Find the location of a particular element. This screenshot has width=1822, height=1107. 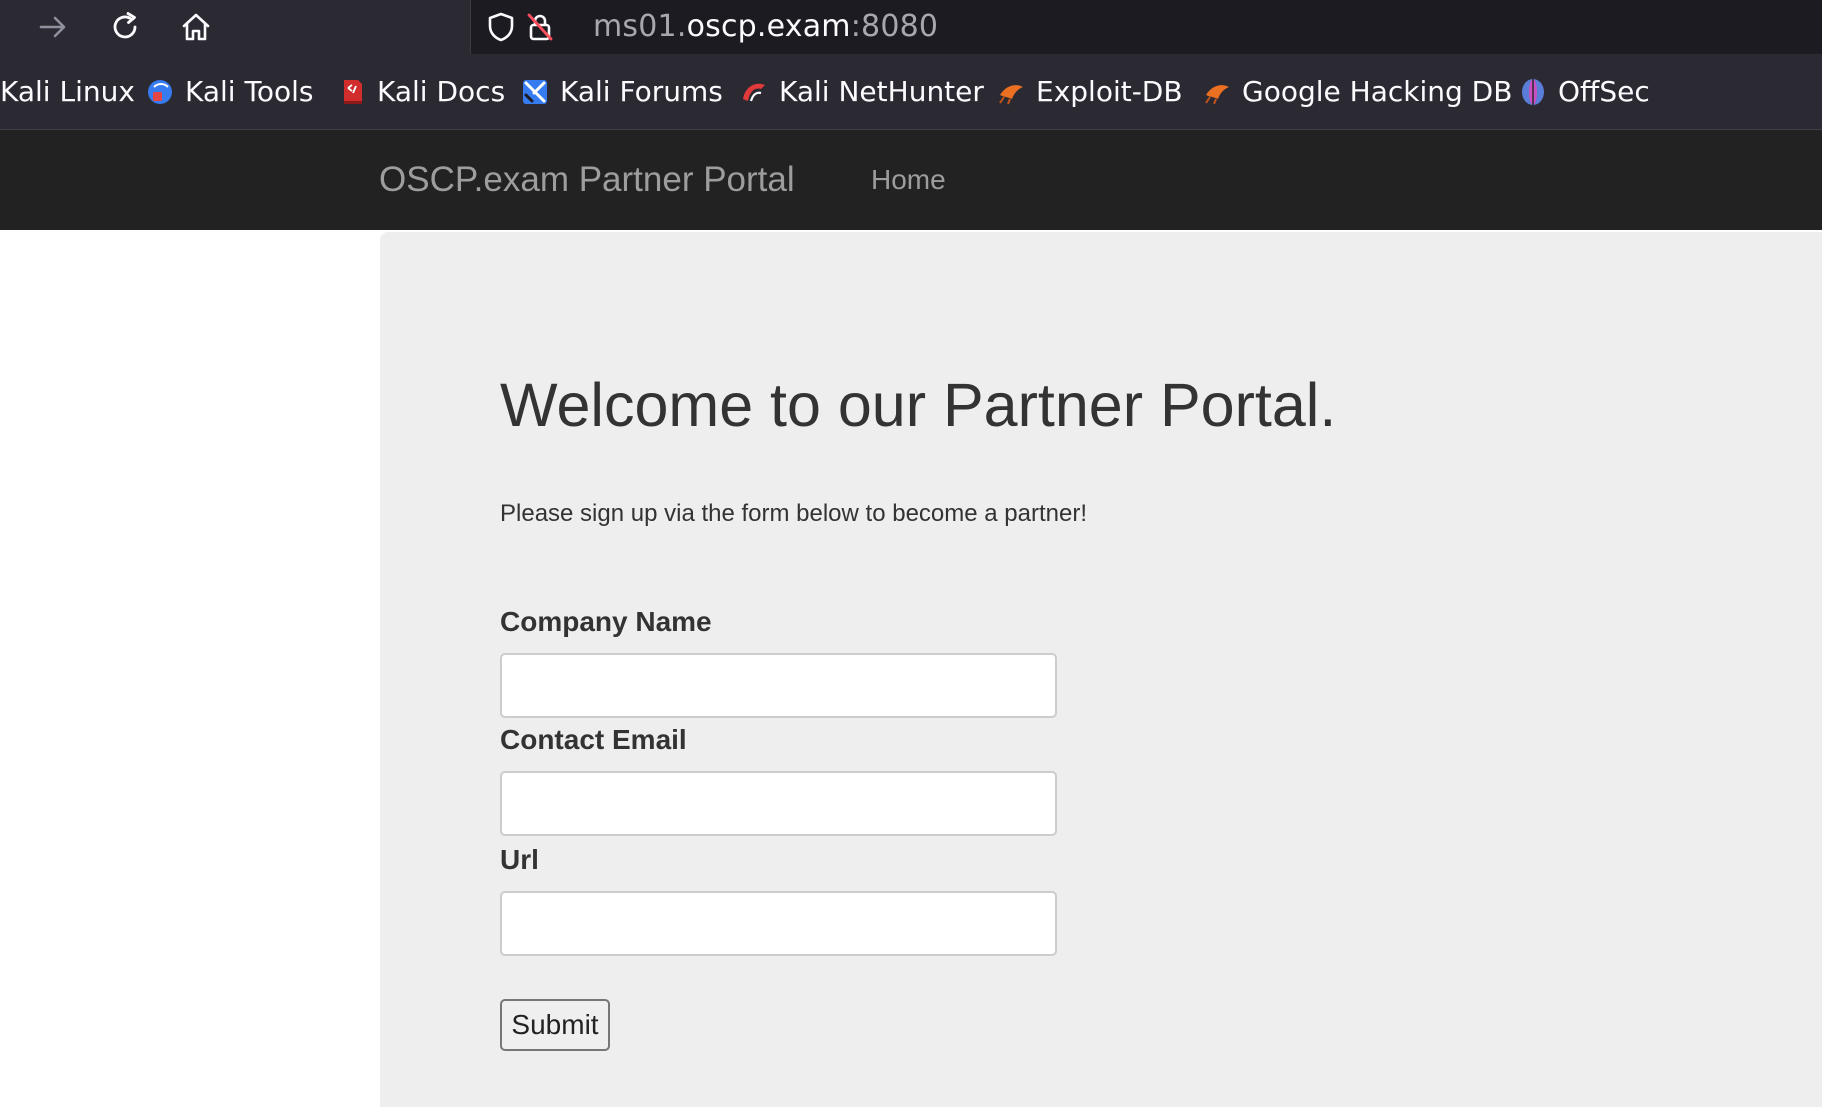

bookmark-google-hacking-db: Google Hacking DB is located at coordinates (1357, 91).